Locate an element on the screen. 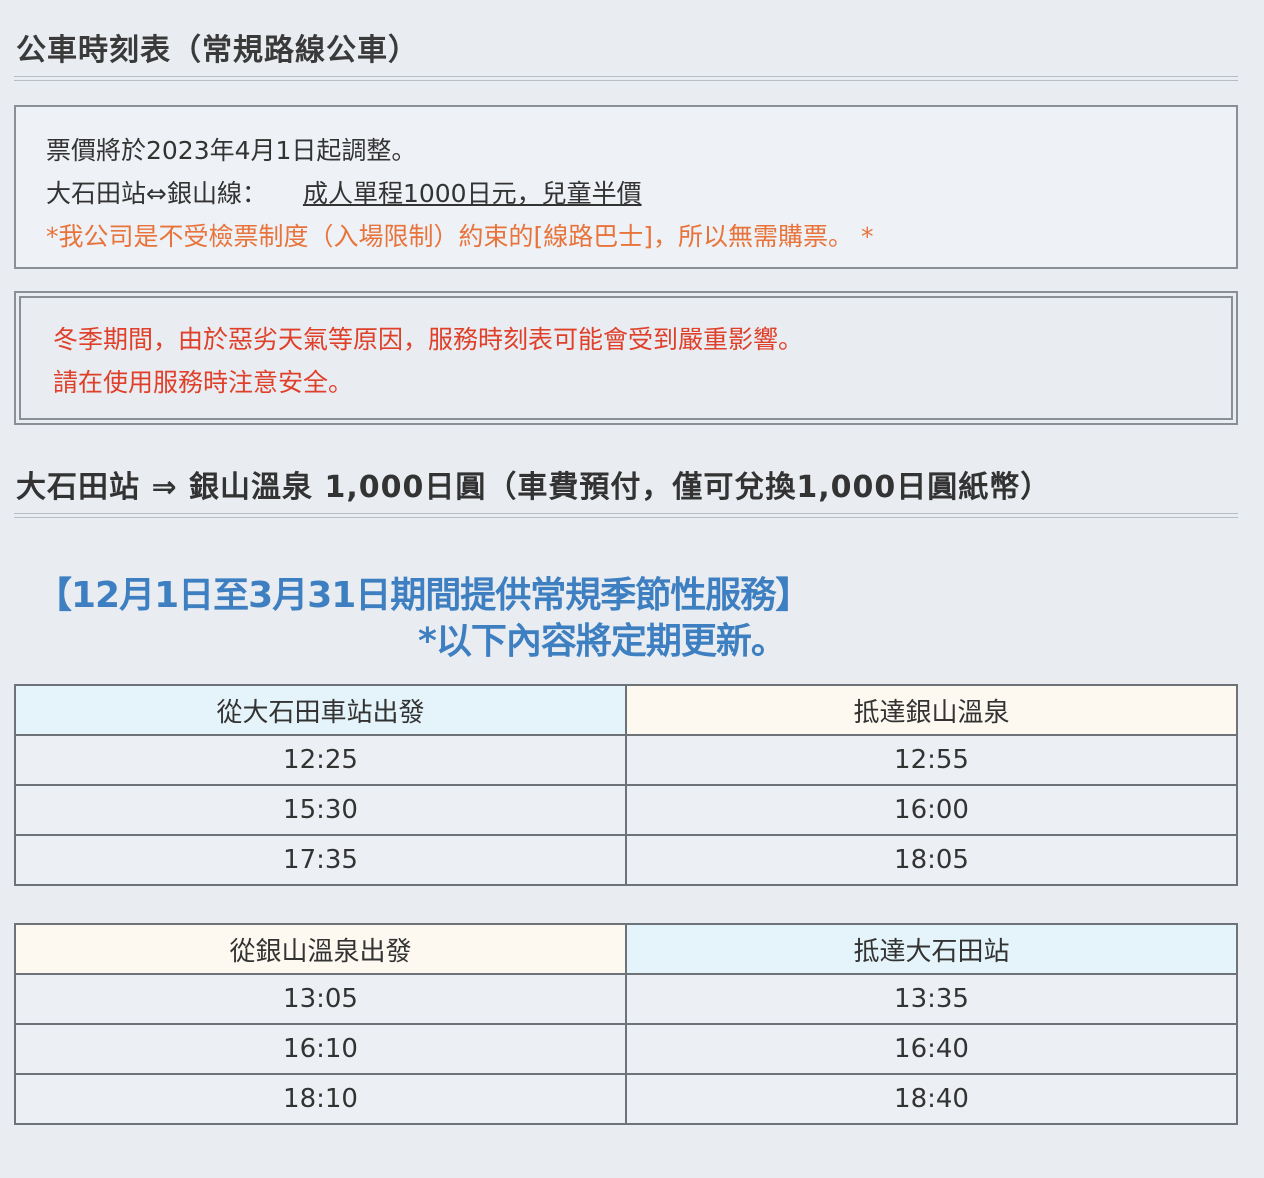 The width and height of the screenshot is (1264, 1178). arrive-time: 16:40 is located at coordinates (931, 1049).